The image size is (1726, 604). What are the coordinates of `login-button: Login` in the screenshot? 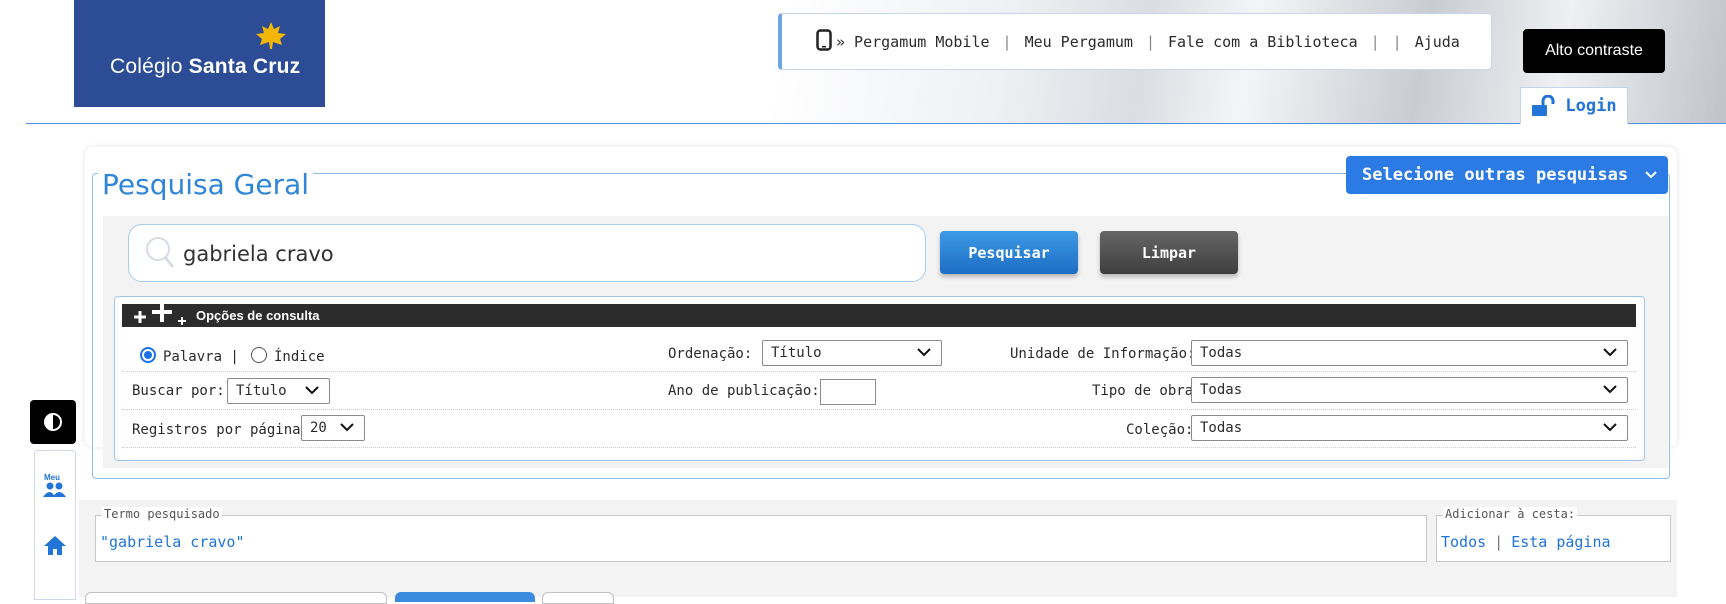 It's located at (1574, 105).